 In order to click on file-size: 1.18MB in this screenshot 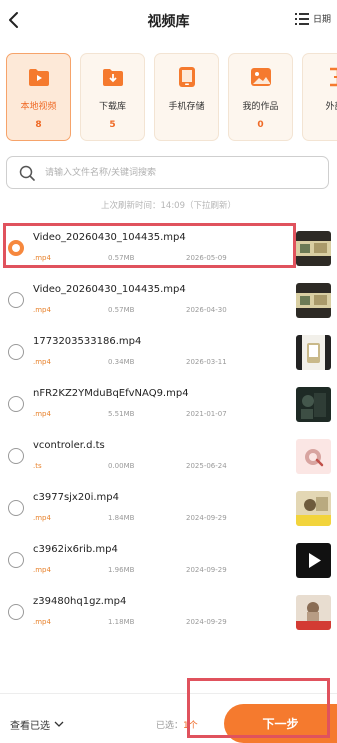, I will do `click(121, 622)`.